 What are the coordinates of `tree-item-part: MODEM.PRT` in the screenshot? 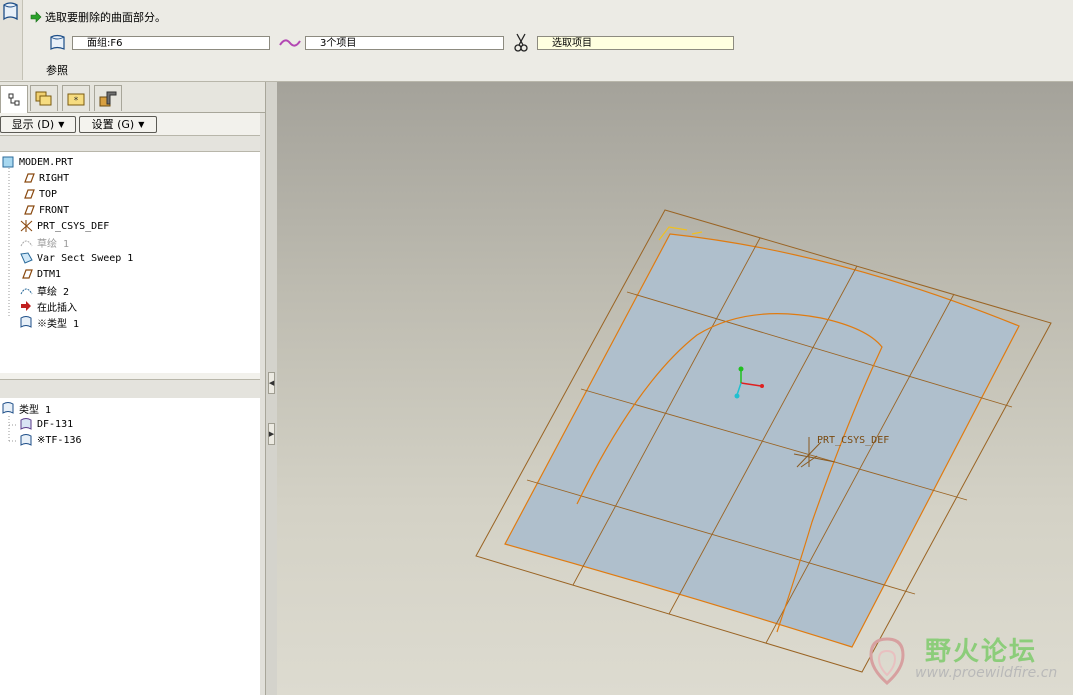 It's located at (37, 162).